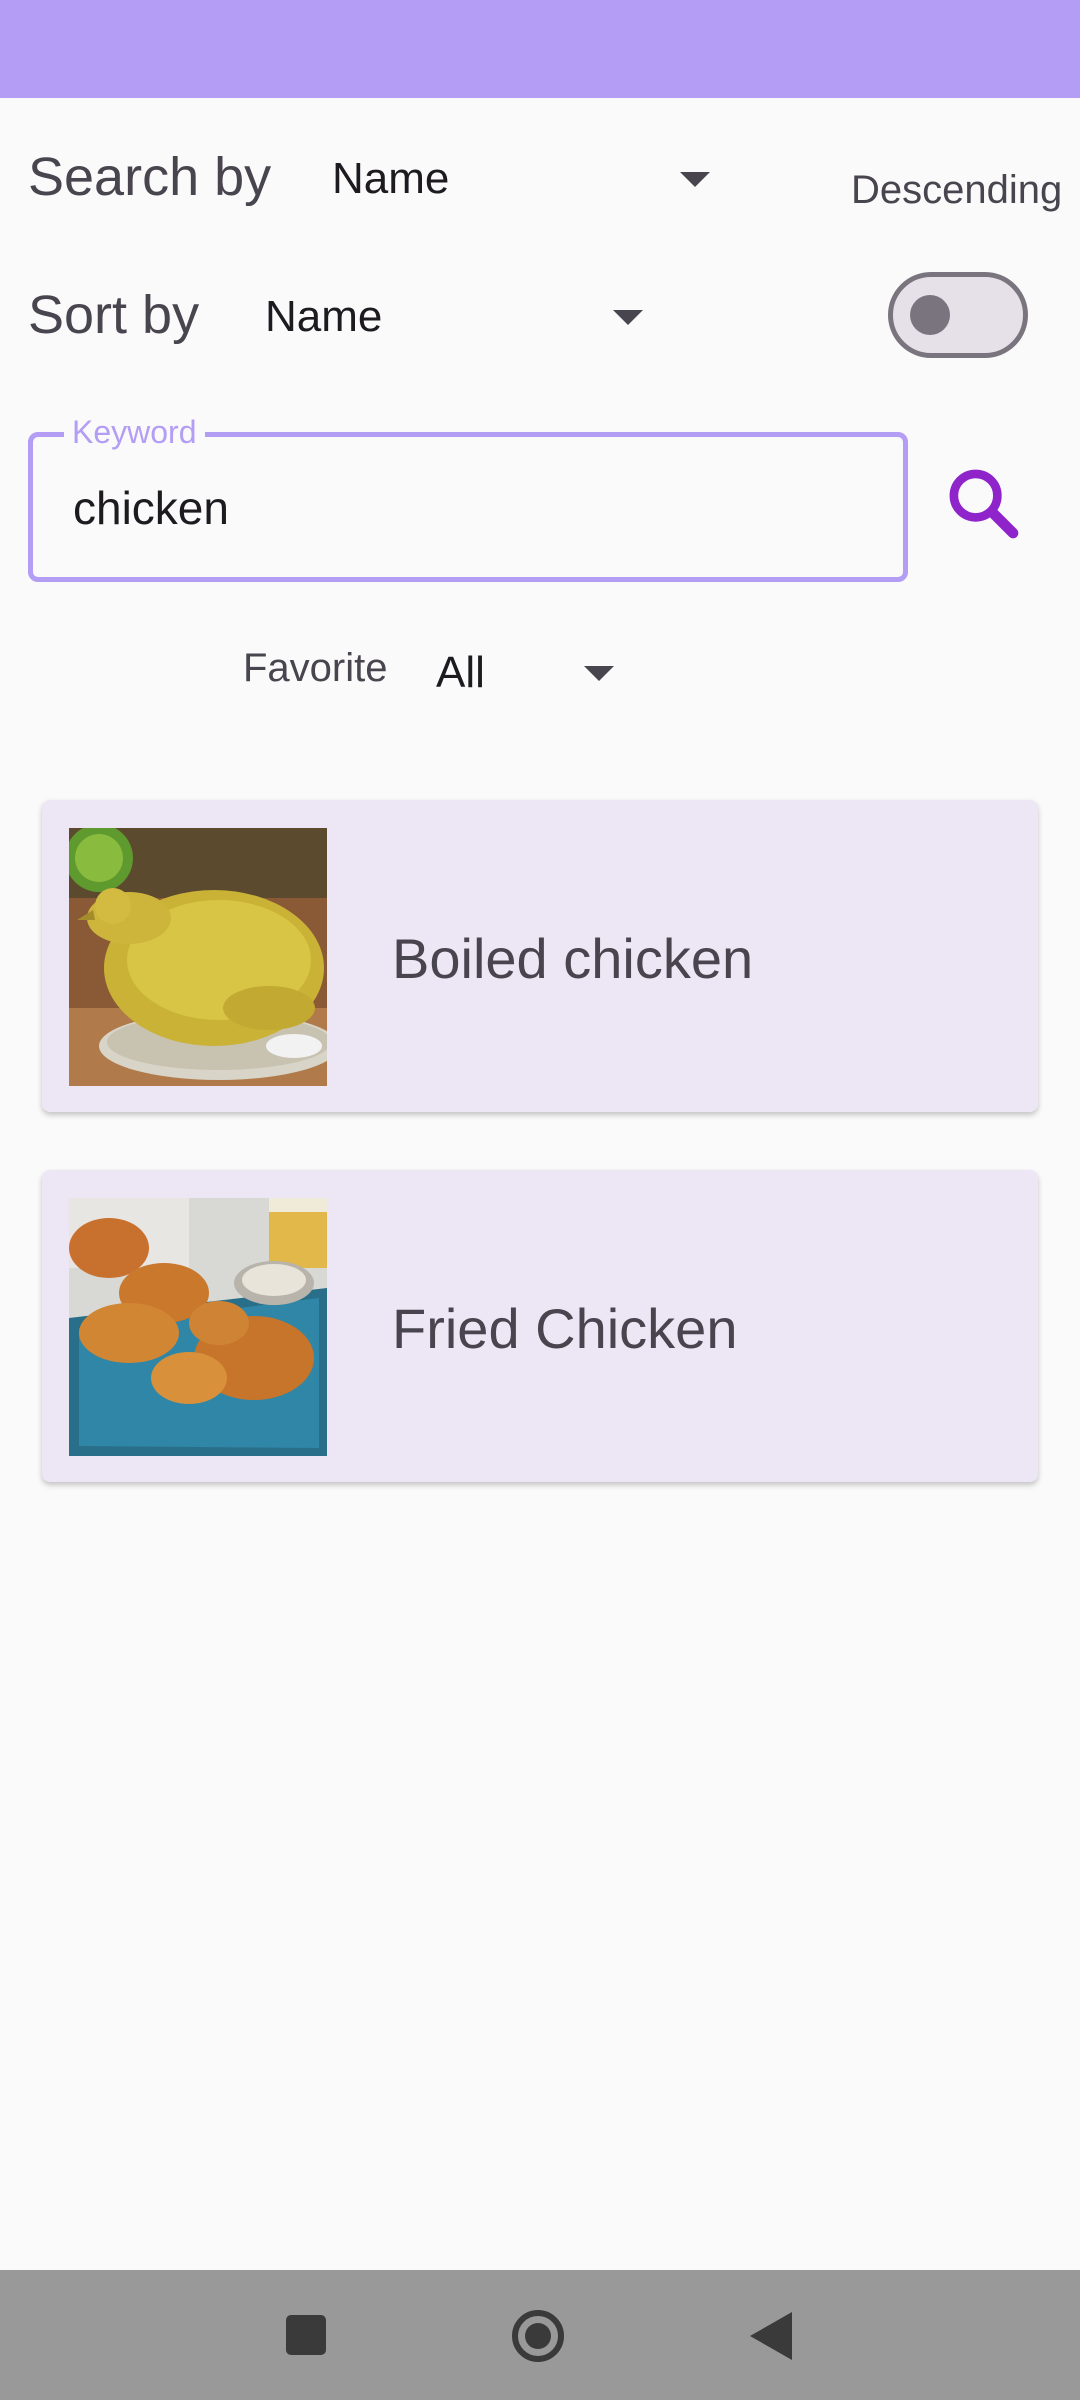  Describe the element at coordinates (525, 179) in the screenshot. I see `search-by-dropdown: Name` at that location.